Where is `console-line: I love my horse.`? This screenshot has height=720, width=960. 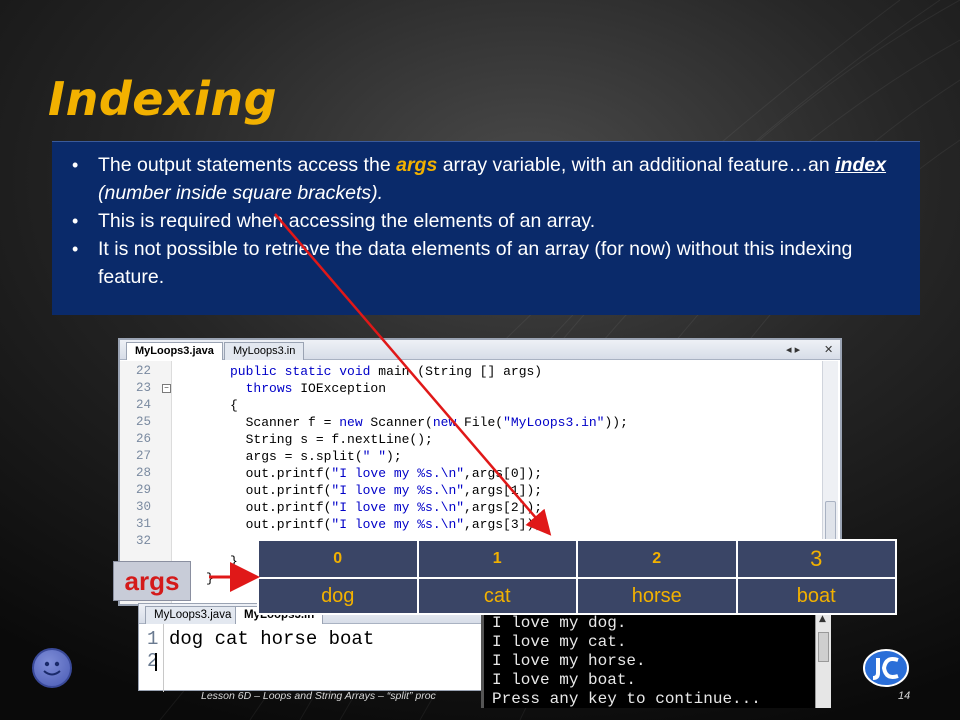 console-line: I love my horse. is located at coordinates (569, 661).